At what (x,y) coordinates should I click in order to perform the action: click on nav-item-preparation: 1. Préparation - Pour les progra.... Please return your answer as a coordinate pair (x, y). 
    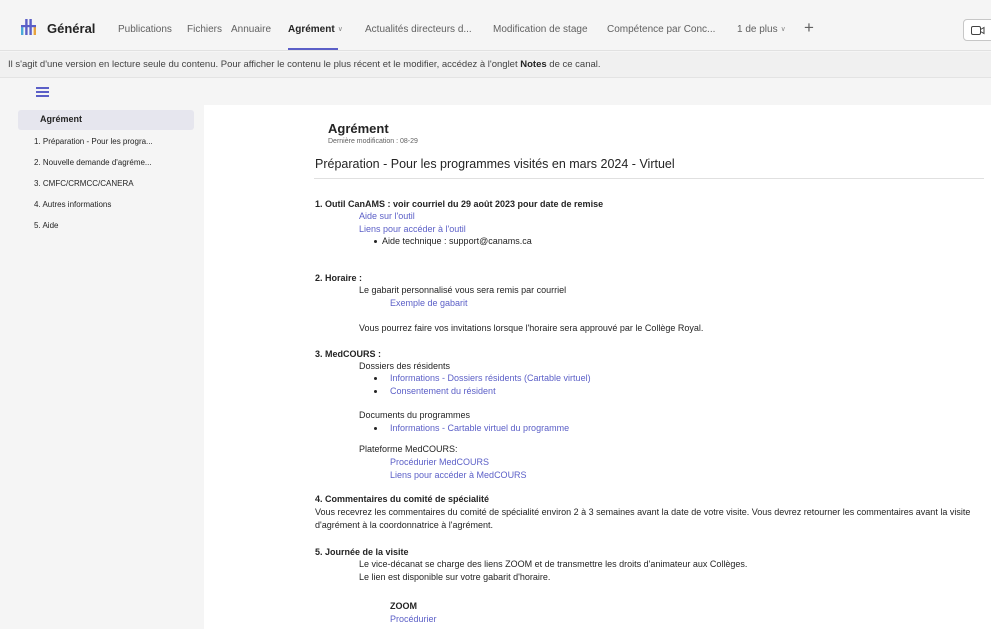
    Looking at the image, I should click on (106, 142).